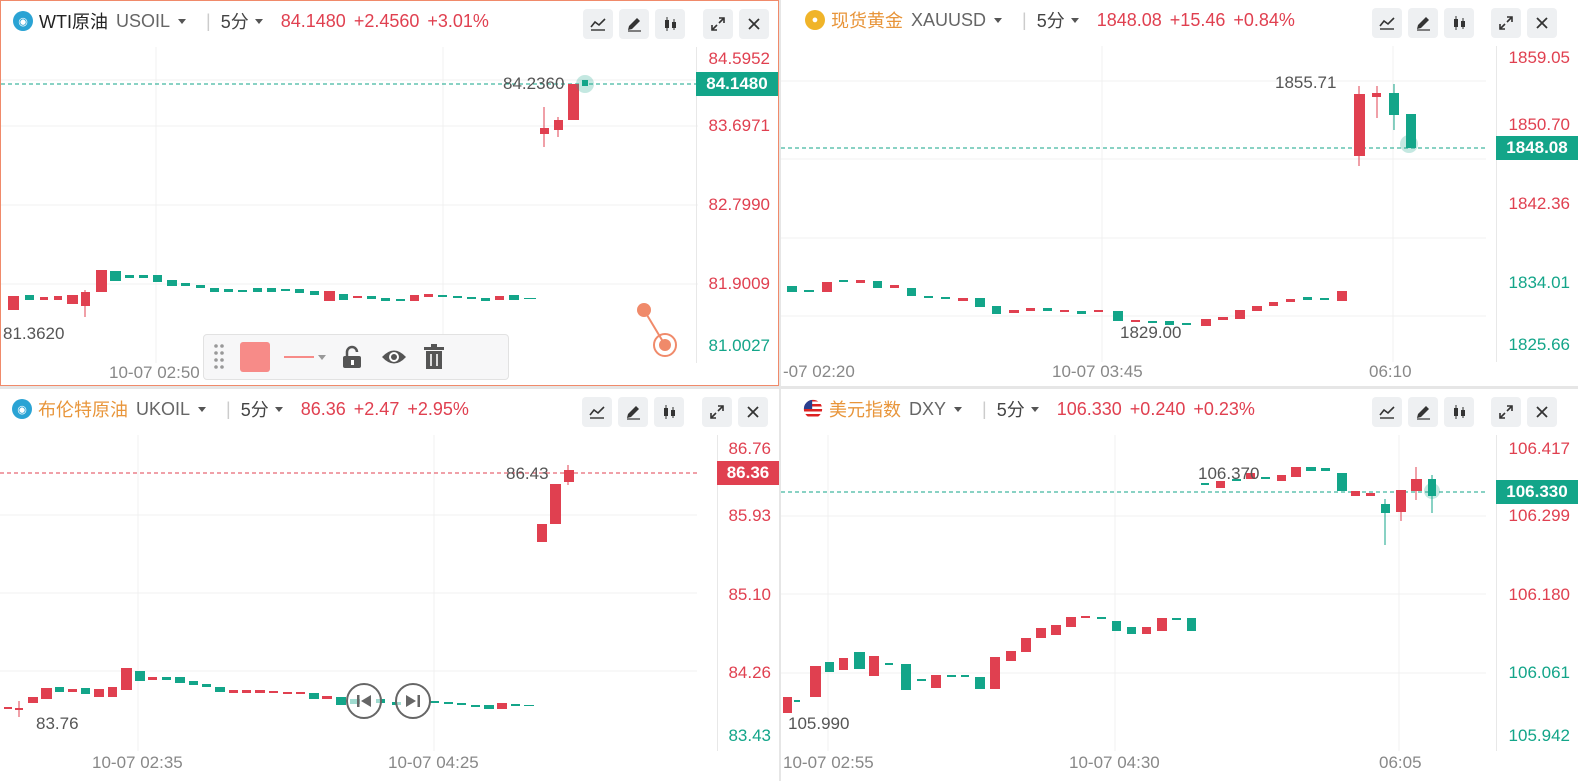 This screenshot has width=1578, height=781. Describe the element at coordinates (1539, 344) in the screenshot. I see `axis-label: 1825.66` at that location.